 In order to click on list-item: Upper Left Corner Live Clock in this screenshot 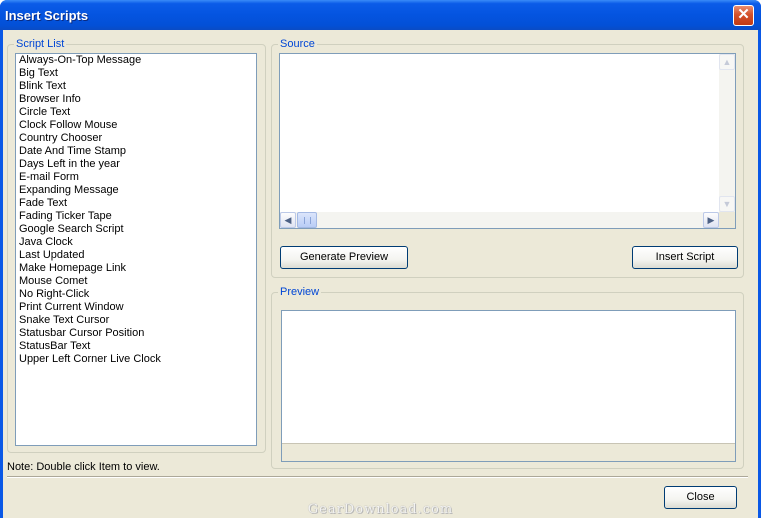, I will do `click(136, 359)`.